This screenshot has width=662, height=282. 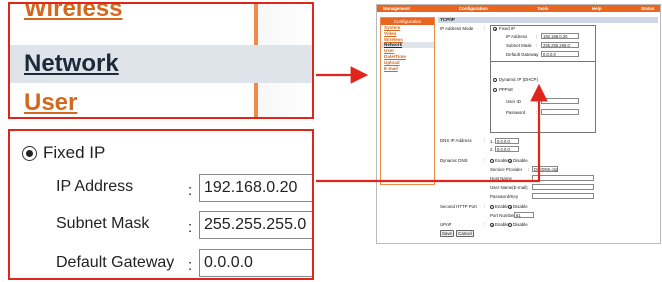 I want to click on sidebar-header: Configuration, so click(x=407, y=21).